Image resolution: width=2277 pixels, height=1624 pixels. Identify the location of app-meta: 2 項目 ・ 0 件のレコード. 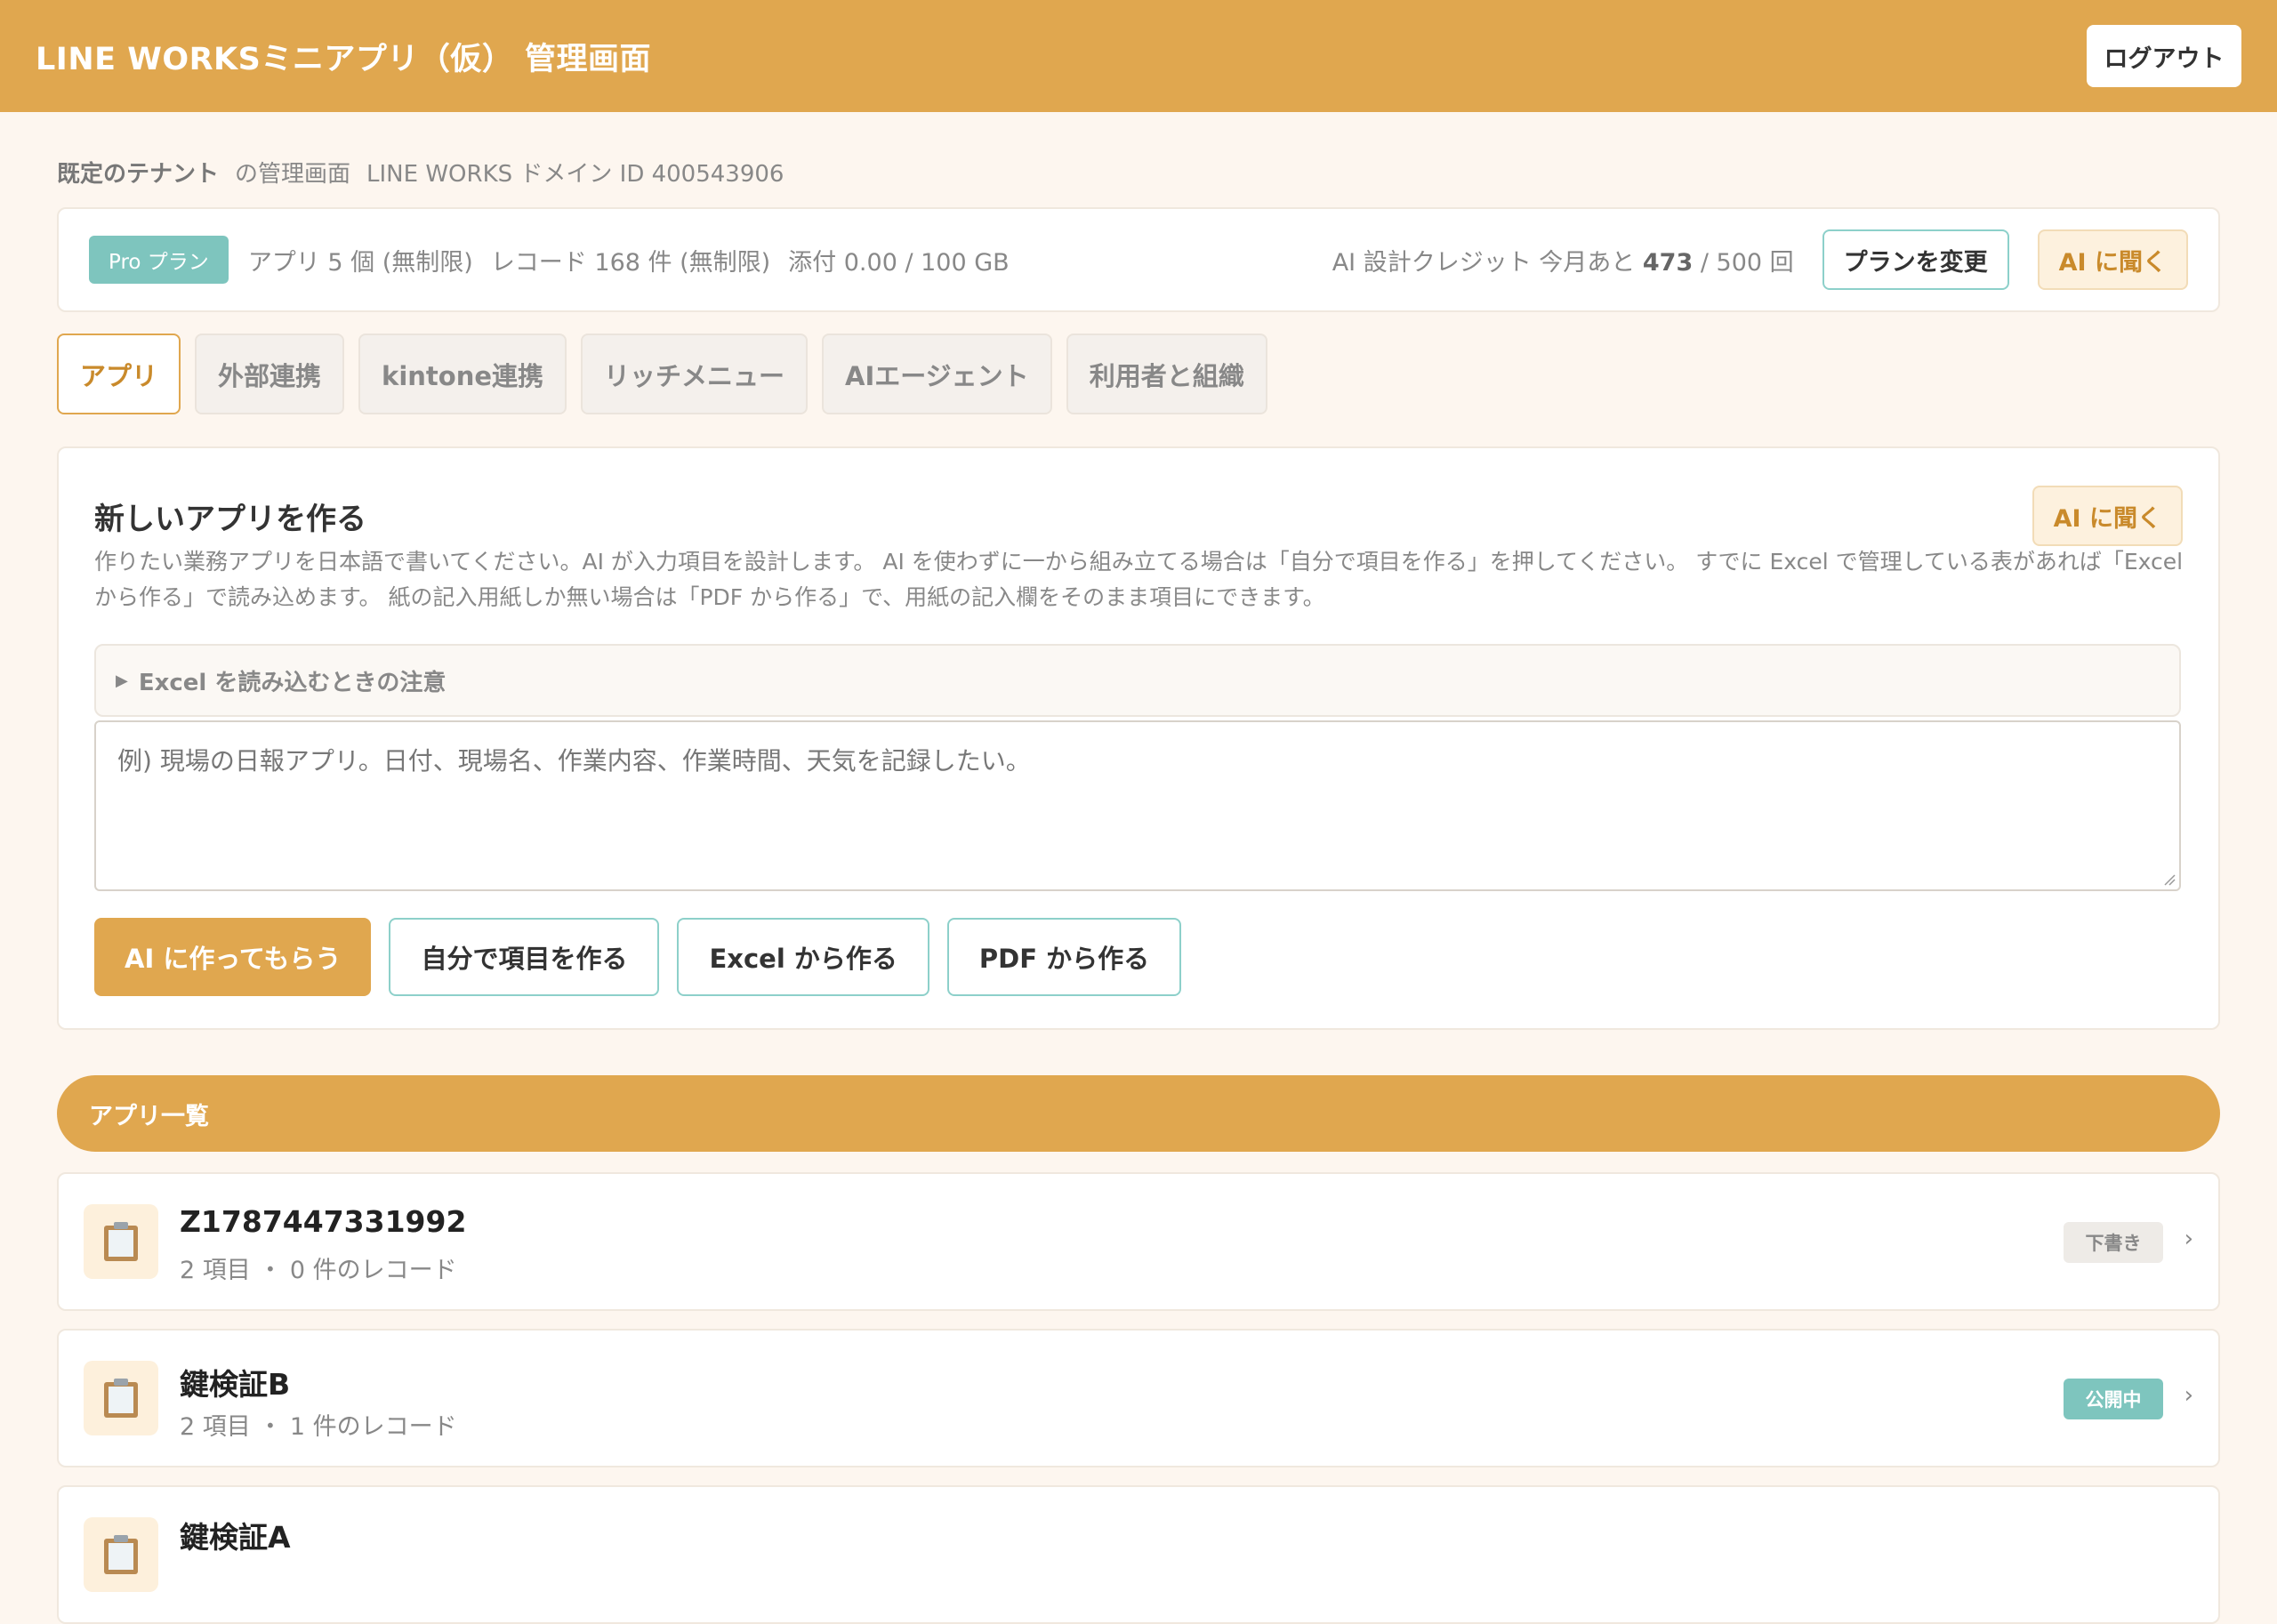
(318, 1270).